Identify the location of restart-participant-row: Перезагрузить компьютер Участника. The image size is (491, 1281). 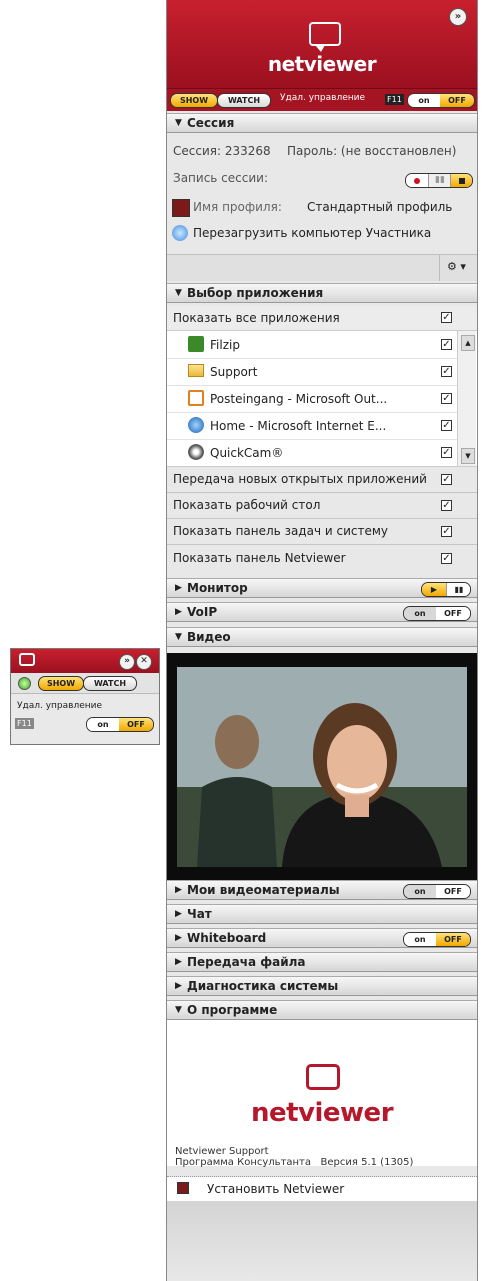
(322, 233).